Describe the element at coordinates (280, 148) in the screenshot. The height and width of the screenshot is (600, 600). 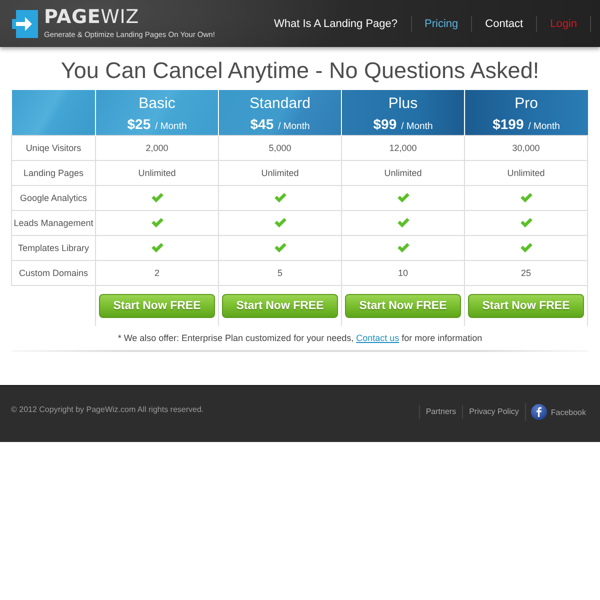
I see `table-cell: 5,000` at that location.